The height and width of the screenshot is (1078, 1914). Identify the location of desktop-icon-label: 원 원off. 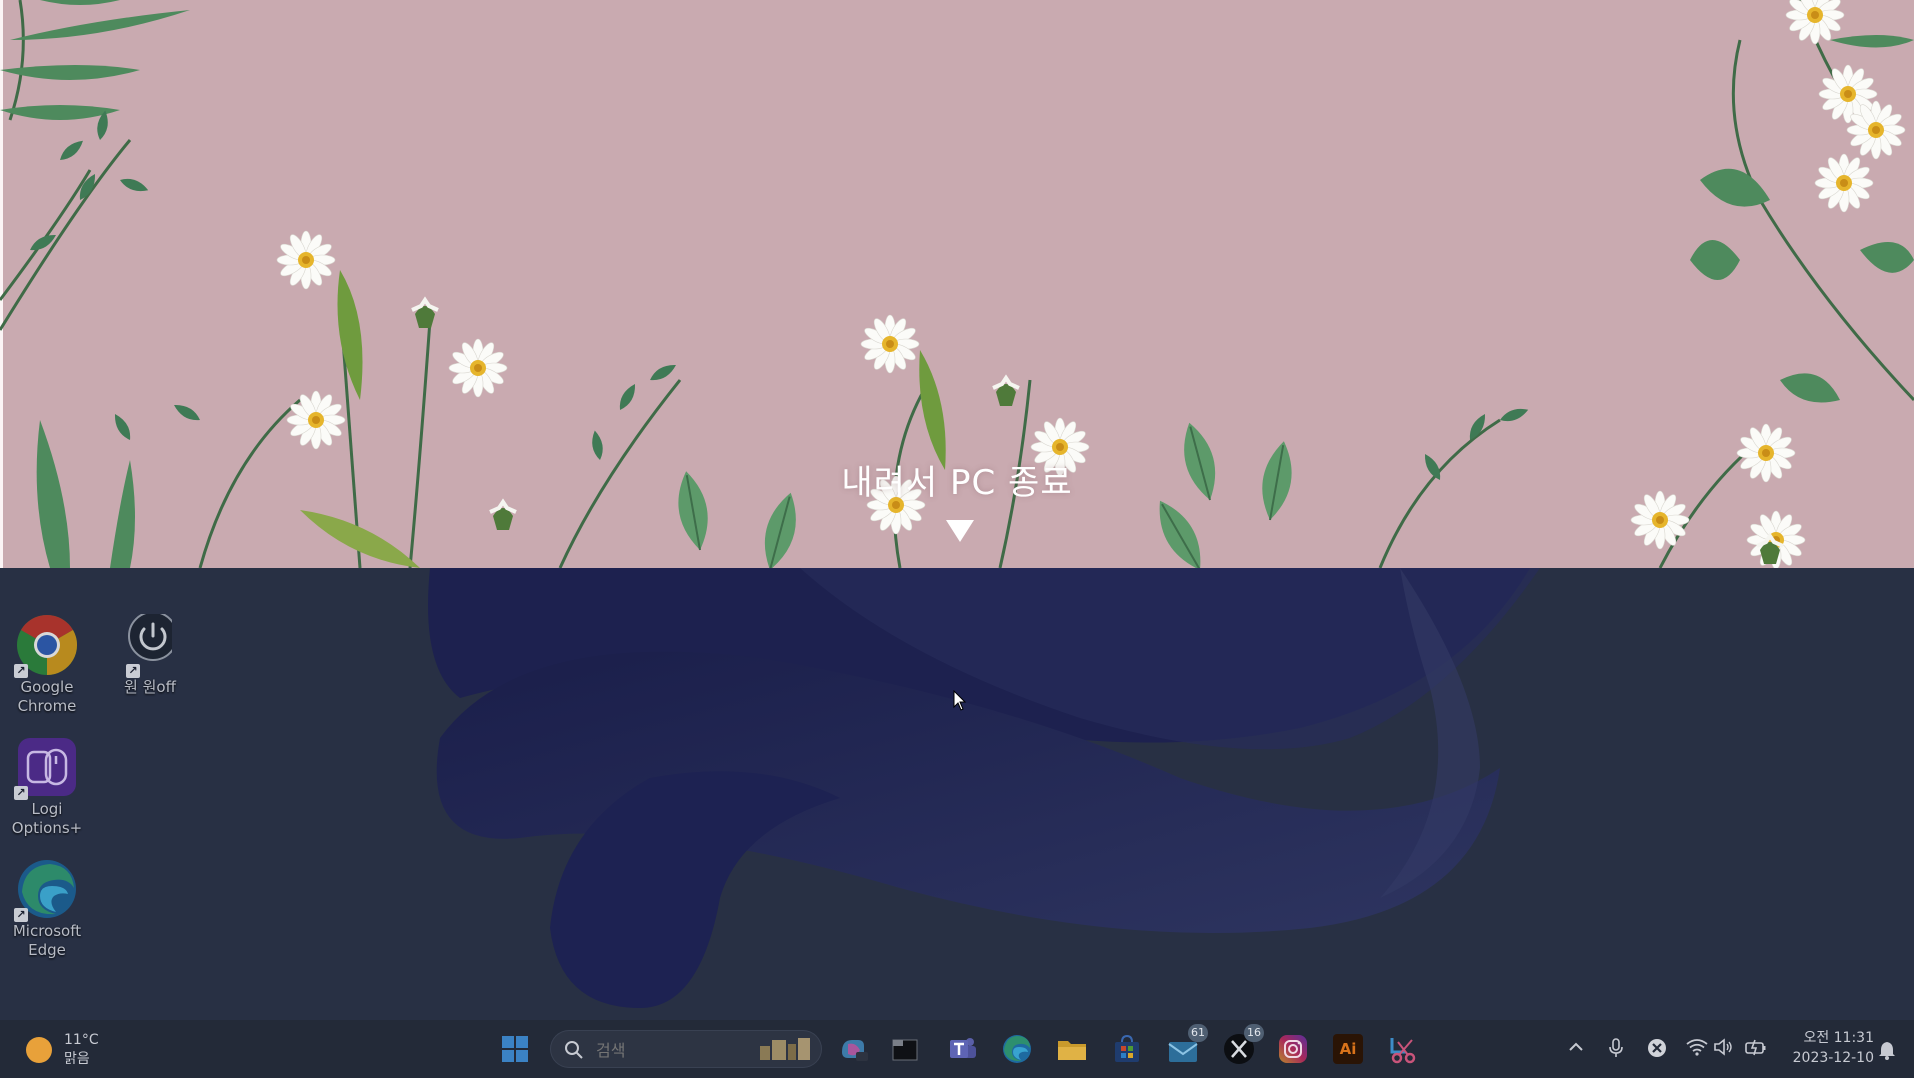
(150, 687).